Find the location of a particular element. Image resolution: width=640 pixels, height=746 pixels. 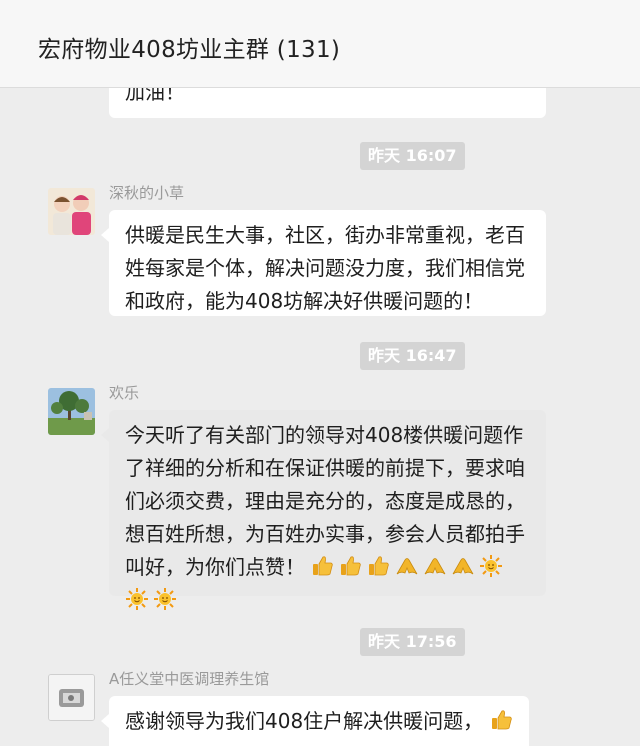

timestamp: 昨天 17:56 is located at coordinates (412, 642).